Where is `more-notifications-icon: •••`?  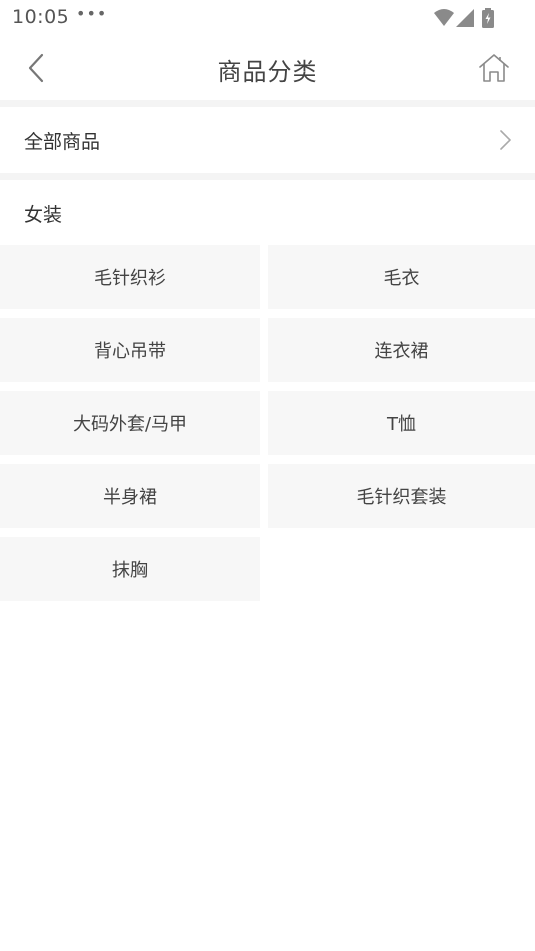
more-notifications-icon: ••• is located at coordinates (92, 13).